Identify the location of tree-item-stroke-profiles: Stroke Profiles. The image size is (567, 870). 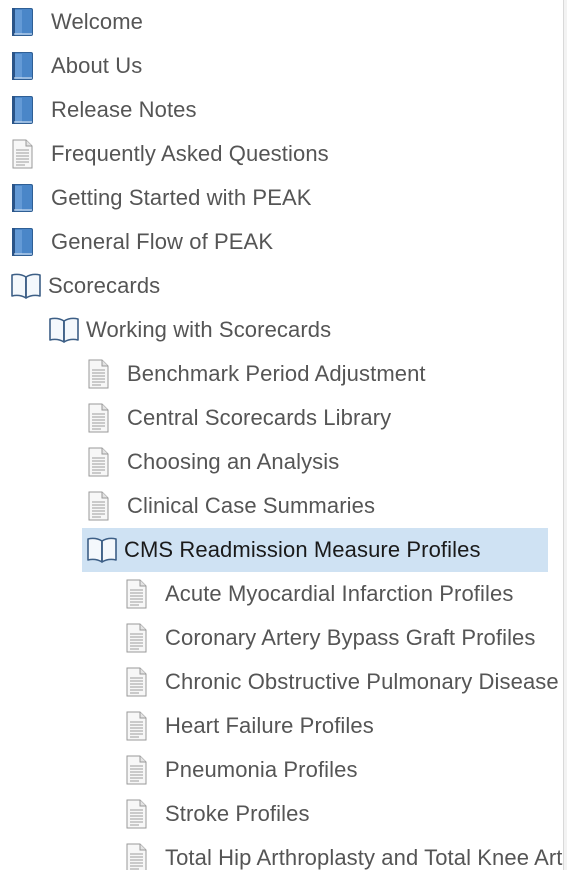
(217, 814).